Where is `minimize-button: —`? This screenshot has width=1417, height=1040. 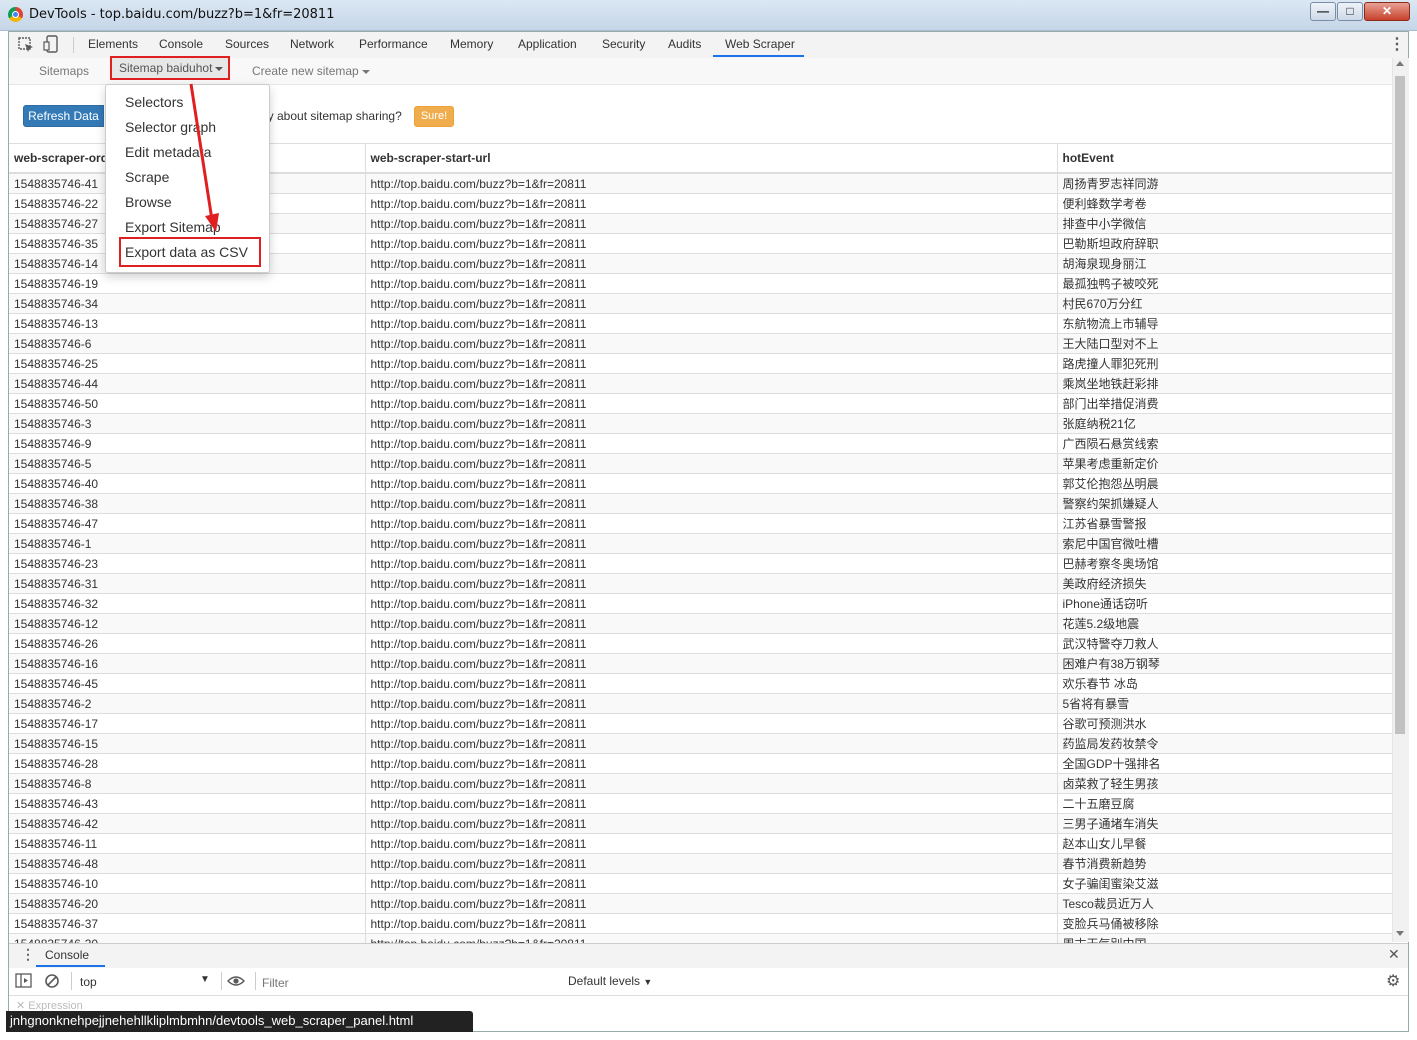 minimize-button: — is located at coordinates (1323, 11).